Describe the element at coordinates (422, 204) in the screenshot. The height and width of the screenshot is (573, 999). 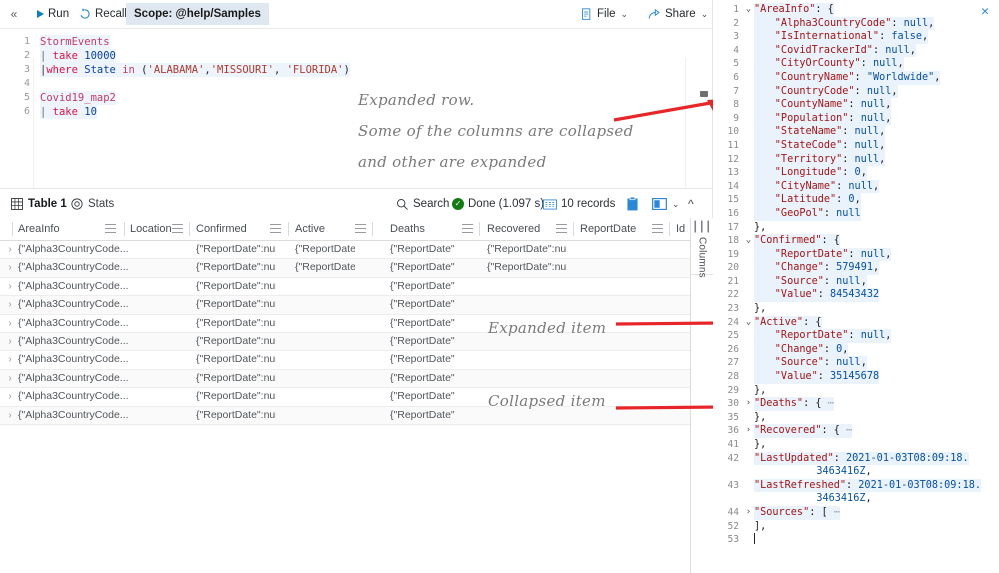
I see `search-results-button: Search` at that location.